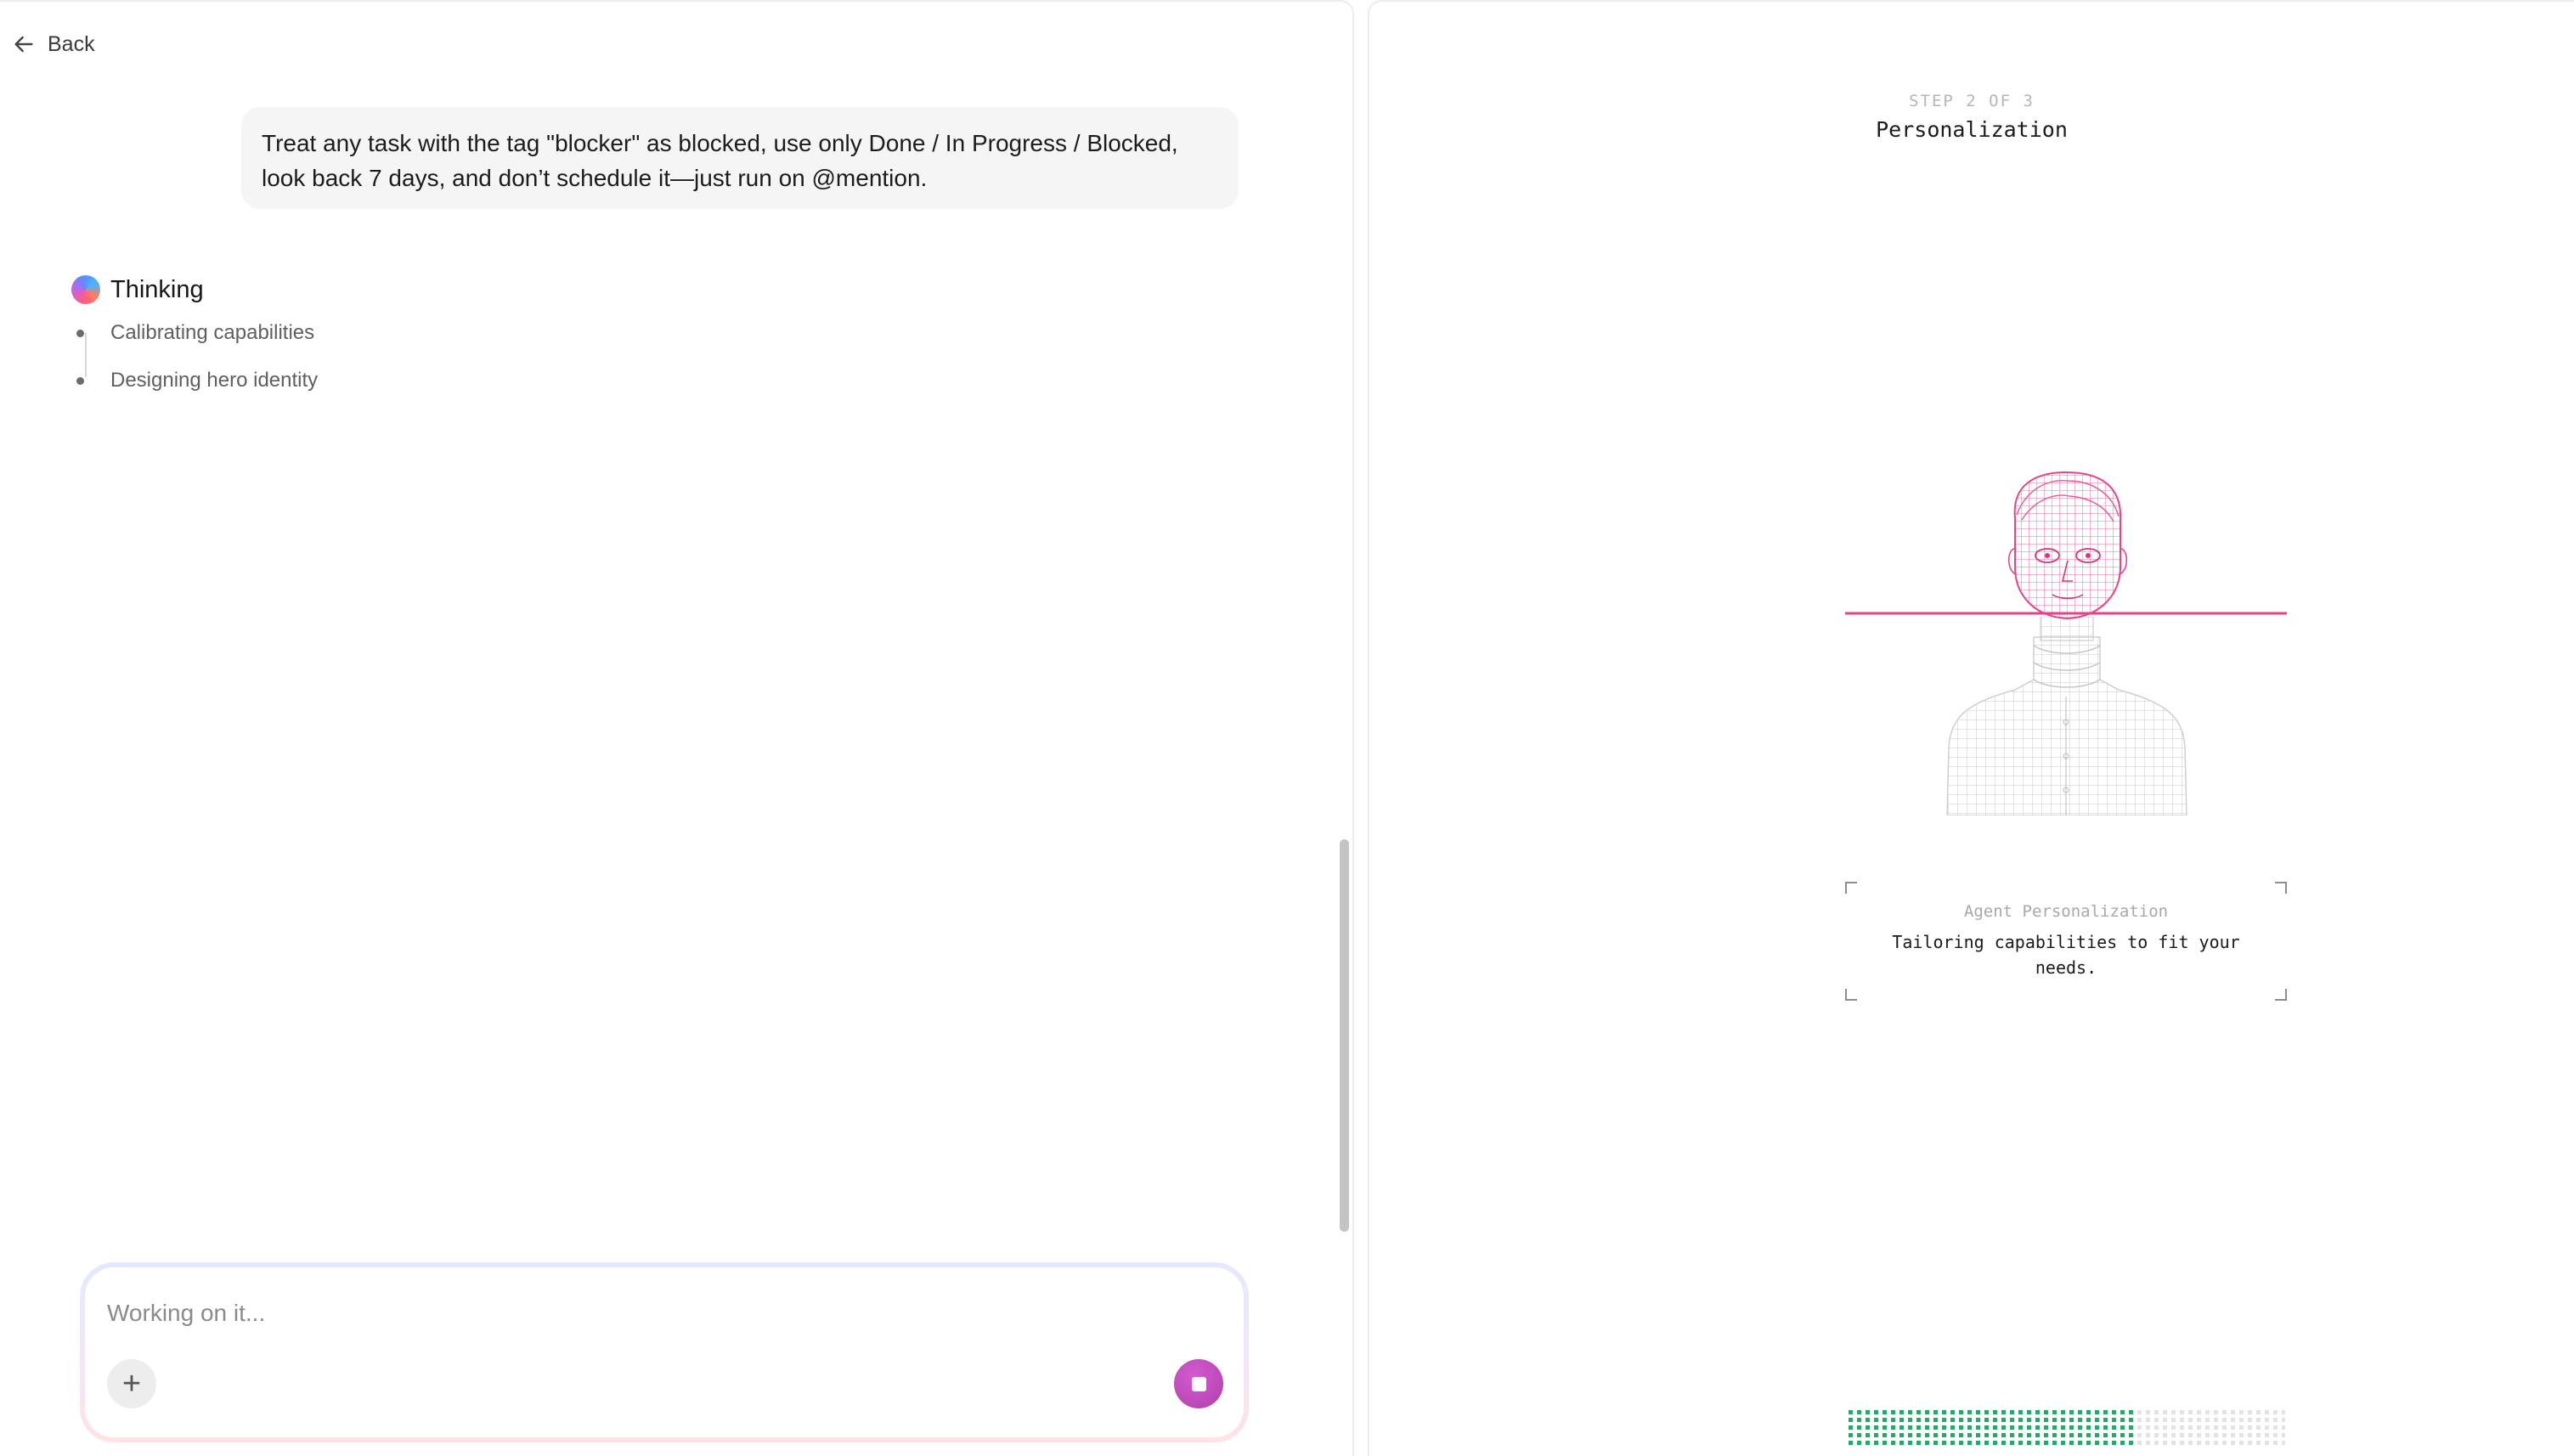 The width and height of the screenshot is (2574, 1456). I want to click on thinking-label: Thinking, so click(157, 289).